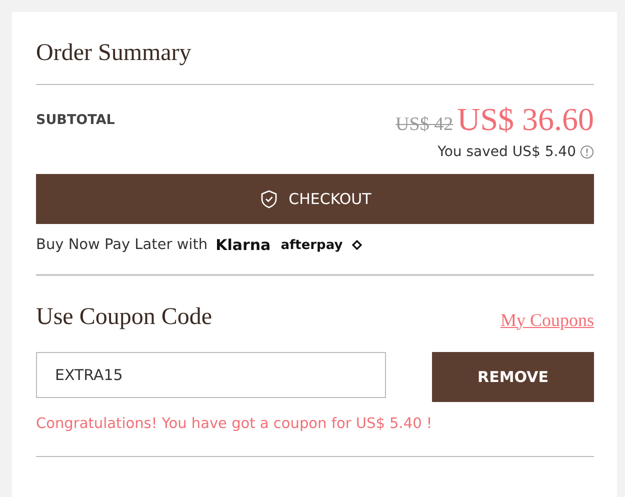  I want to click on original-price: US$ 42, so click(425, 125).